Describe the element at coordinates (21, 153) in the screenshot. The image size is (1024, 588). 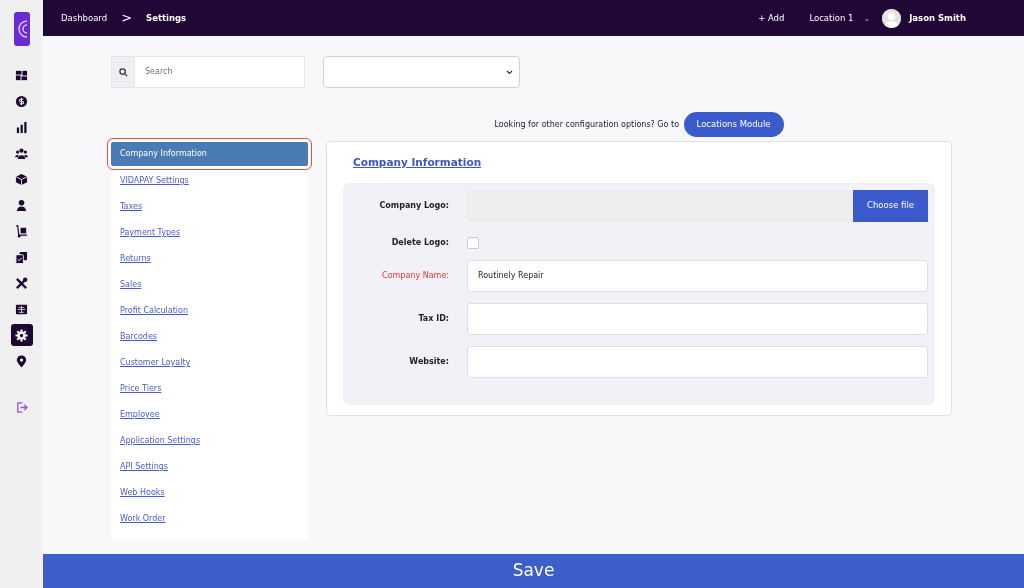
I see `people-icon` at that location.